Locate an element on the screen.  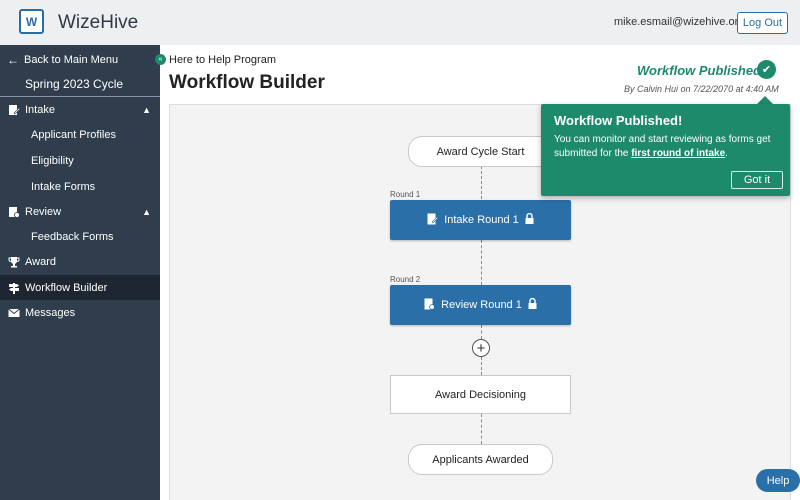
page-title: Workflow Builder is located at coordinates (247, 82).